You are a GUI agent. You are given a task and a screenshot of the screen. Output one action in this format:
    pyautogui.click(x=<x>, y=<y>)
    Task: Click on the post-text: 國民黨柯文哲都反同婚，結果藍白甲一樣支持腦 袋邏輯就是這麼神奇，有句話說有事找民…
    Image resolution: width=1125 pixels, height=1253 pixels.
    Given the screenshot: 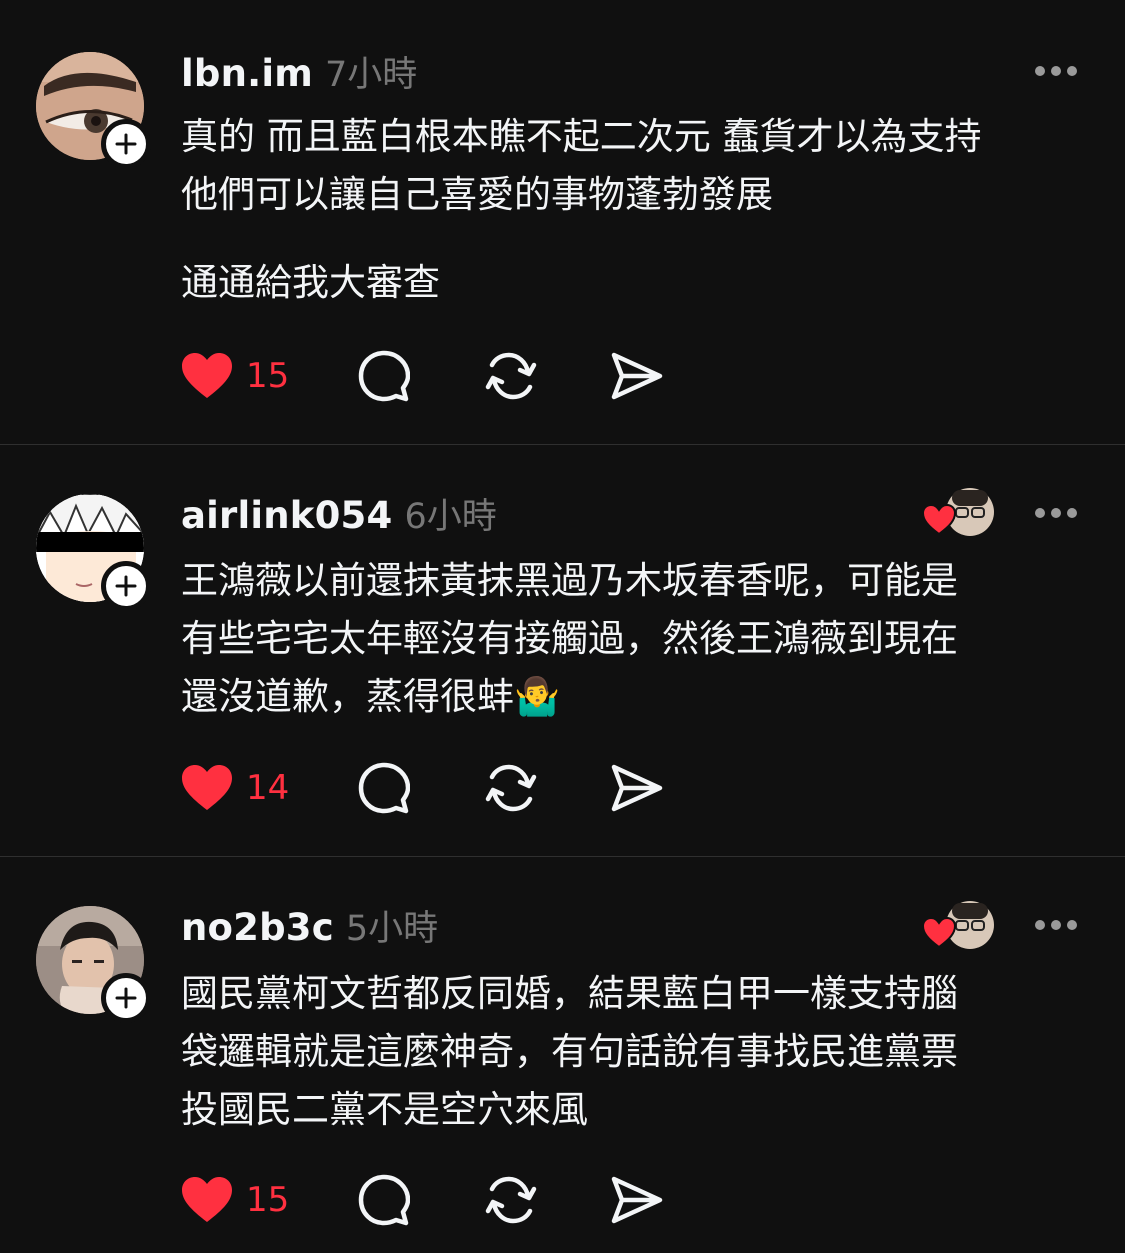 What is the action you would take?
    pyautogui.click(x=631, y=1052)
    